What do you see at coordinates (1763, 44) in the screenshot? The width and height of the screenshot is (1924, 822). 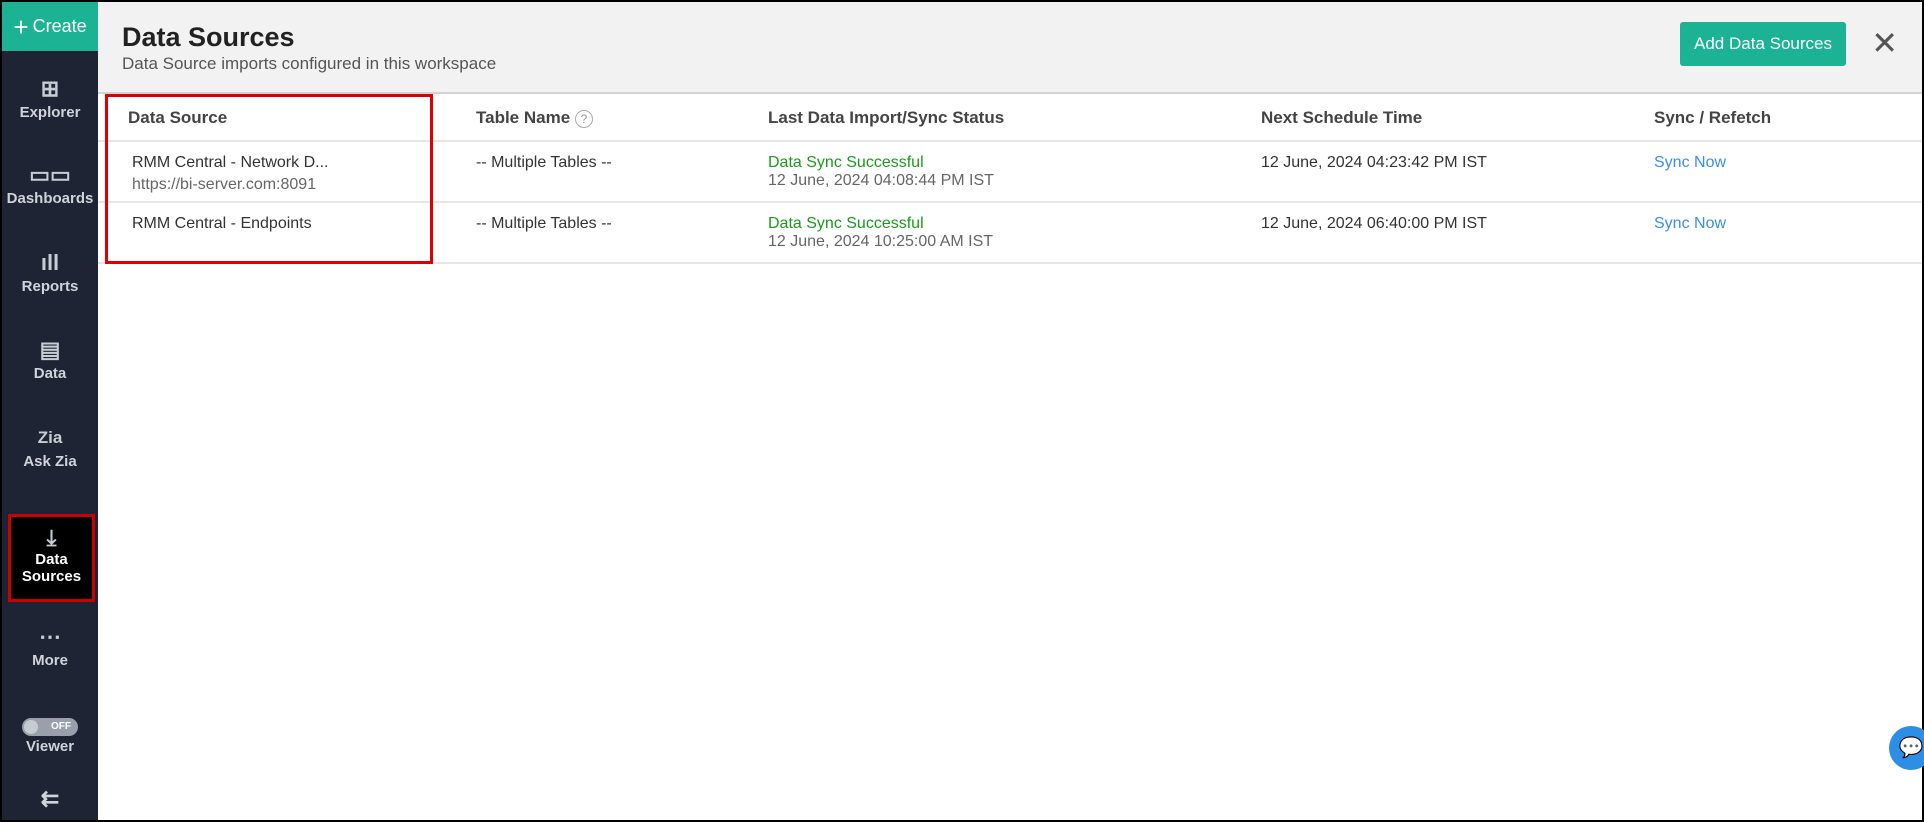 I see `add-data-sources-button: Add Data Sources` at bounding box center [1763, 44].